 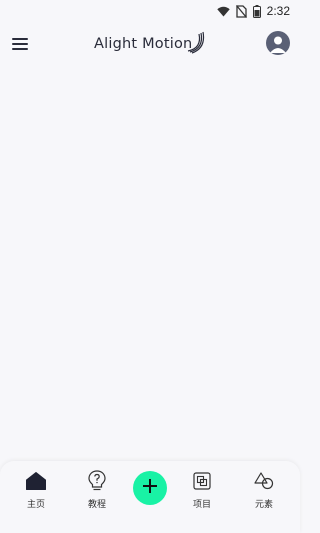 I want to click on wifi-icon, so click(x=223, y=11).